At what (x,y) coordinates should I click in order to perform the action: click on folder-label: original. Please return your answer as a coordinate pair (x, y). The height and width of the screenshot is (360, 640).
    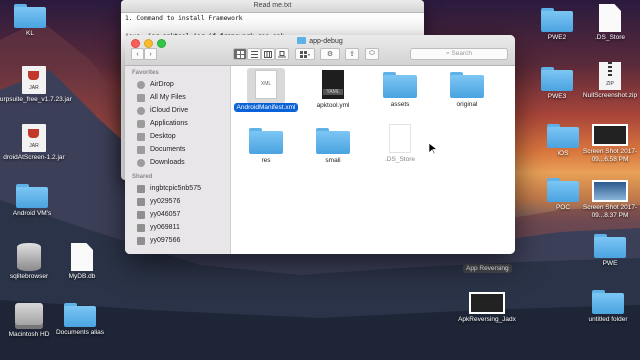
    Looking at the image, I should click on (467, 104).